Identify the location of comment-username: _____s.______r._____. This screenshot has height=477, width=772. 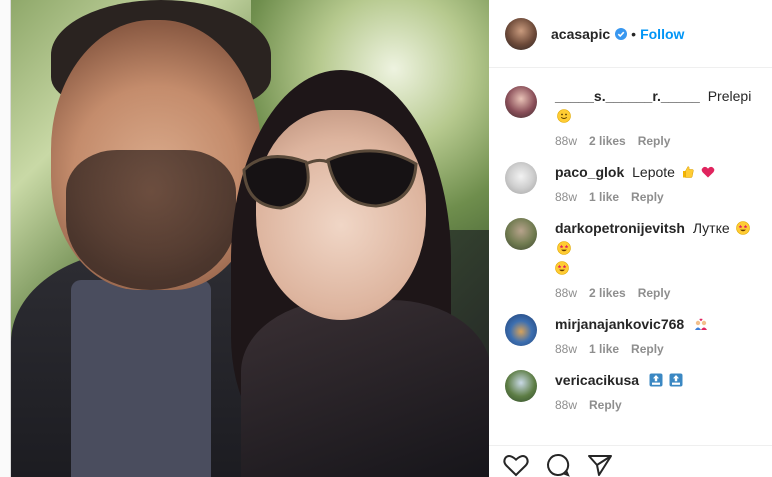
(627, 96).